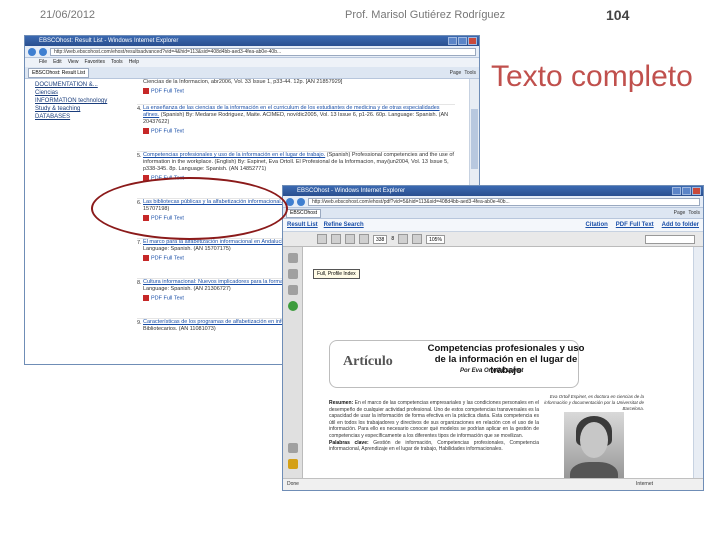 This screenshot has width=720, height=540. Describe the element at coordinates (85, 109) in the screenshot. I see `sidebar-item: Study & teaching` at that location.